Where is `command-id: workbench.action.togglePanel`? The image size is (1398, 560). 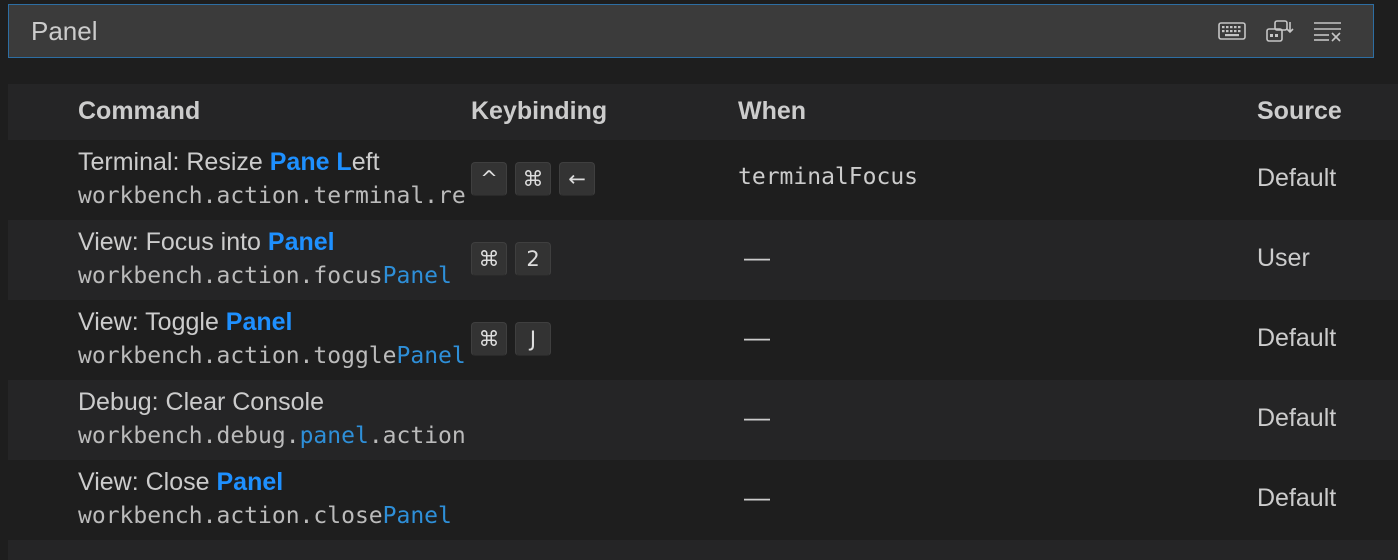
command-id: workbench.action.togglePanel is located at coordinates (274, 356).